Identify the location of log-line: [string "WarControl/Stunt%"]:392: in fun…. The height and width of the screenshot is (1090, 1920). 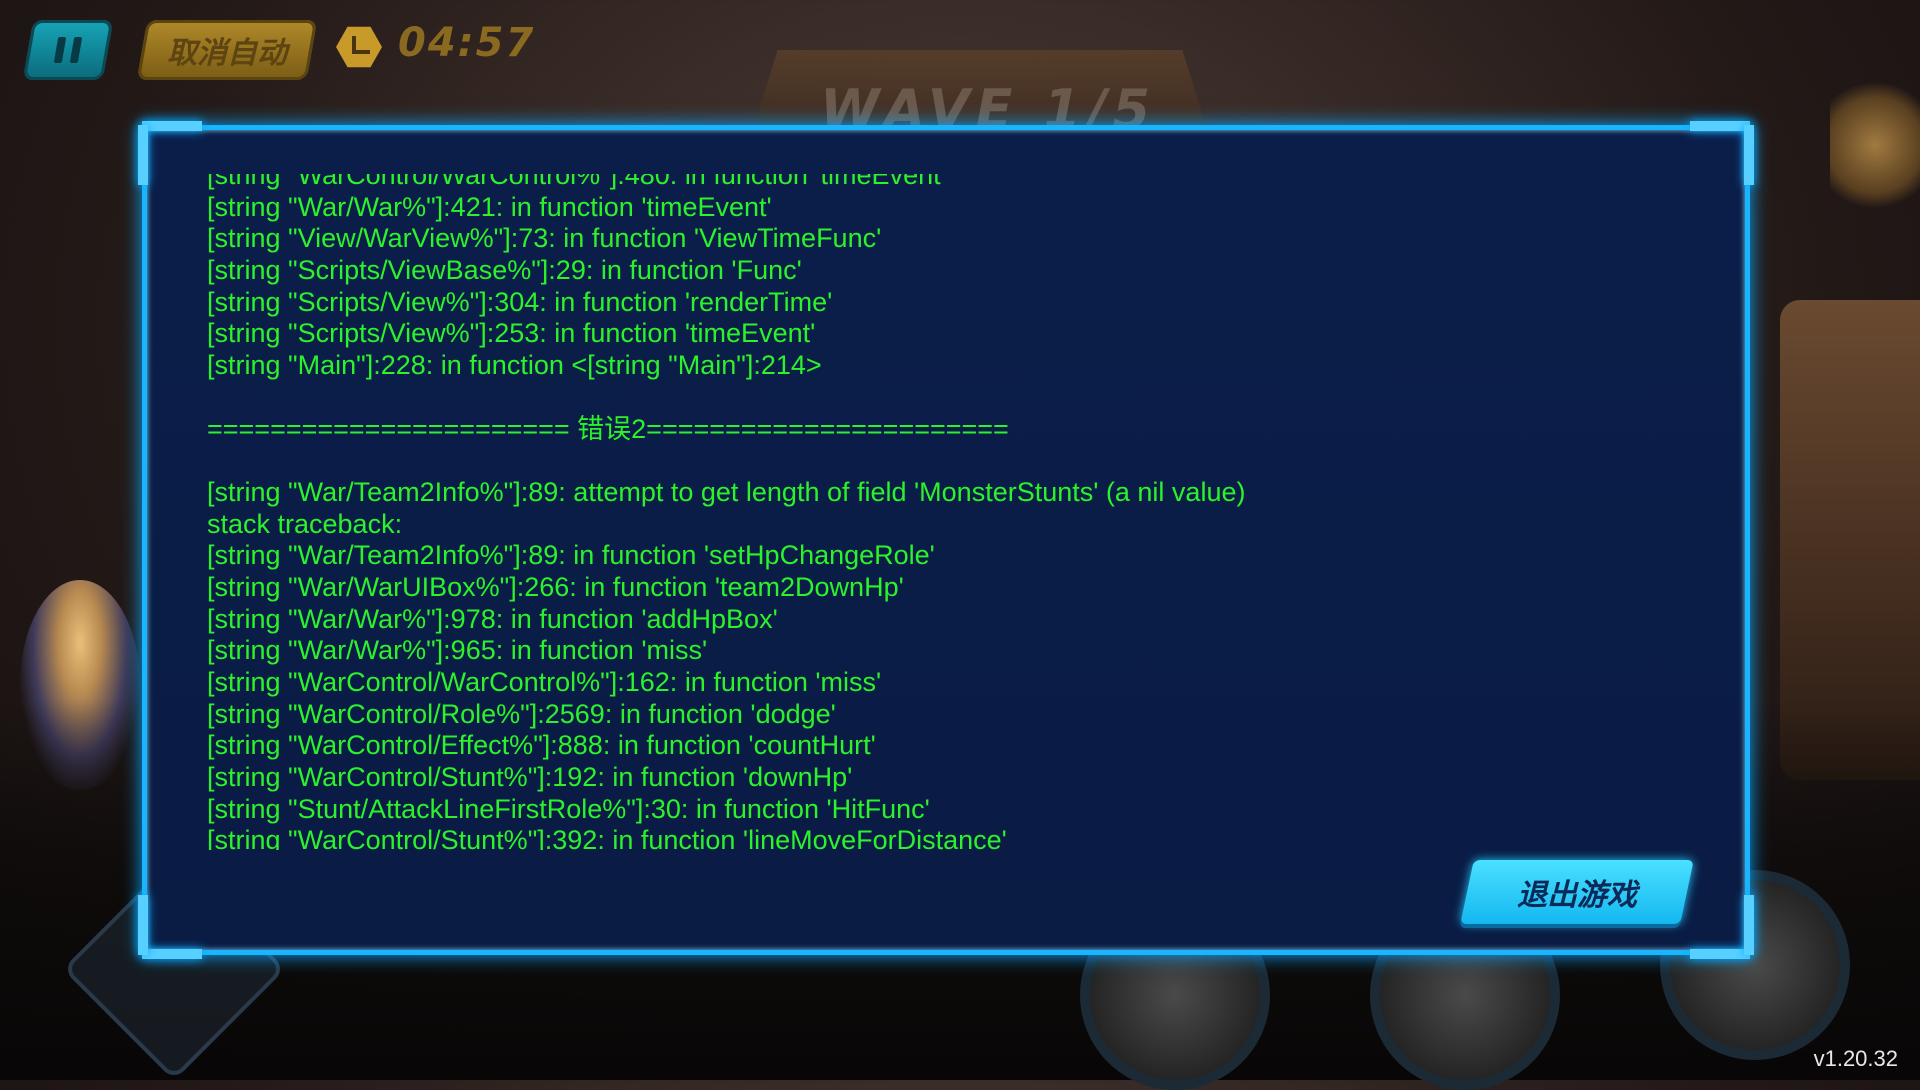
(607, 837).